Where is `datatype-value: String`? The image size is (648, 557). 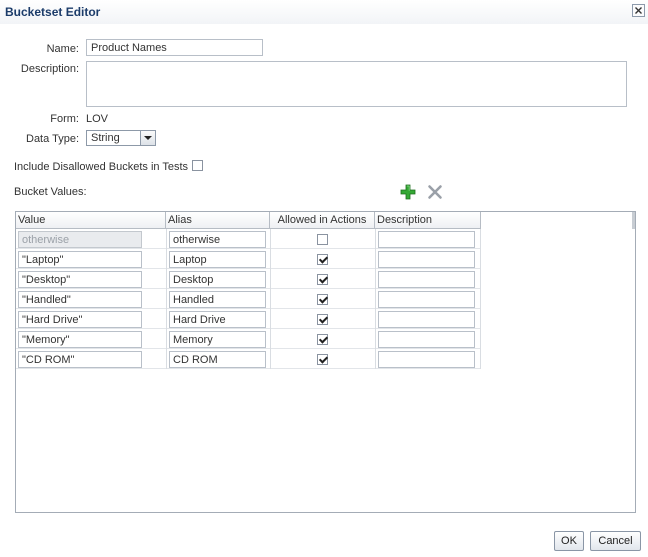 datatype-value: String is located at coordinates (105, 138).